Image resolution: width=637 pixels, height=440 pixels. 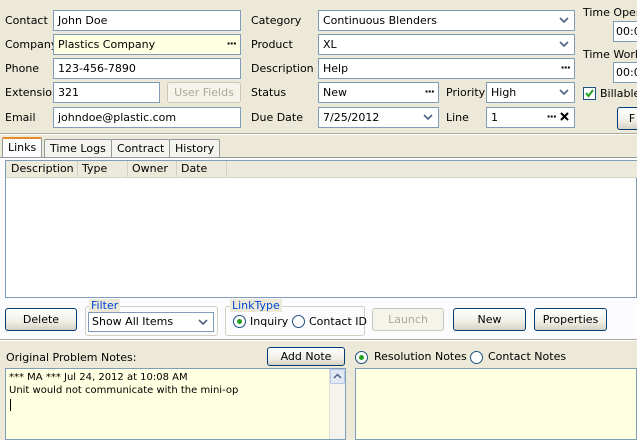 What do you see at coordinates (98, 377) in the screenshot?
I see `original-note-line-1: *** MA *** Jul 24, 2012 at 10:08 AM` at bounding box center [98, 377].